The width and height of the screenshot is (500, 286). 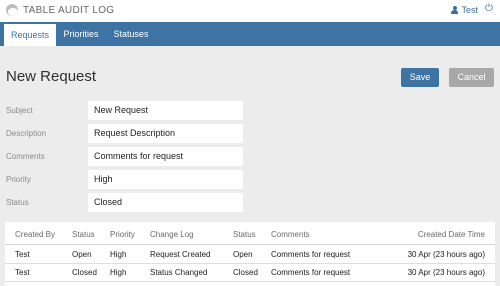 What do you see at coordinates (250, 134) in the screenshot?
I see `form-row-description: Description Request Description` at bounding box center [250, 134].